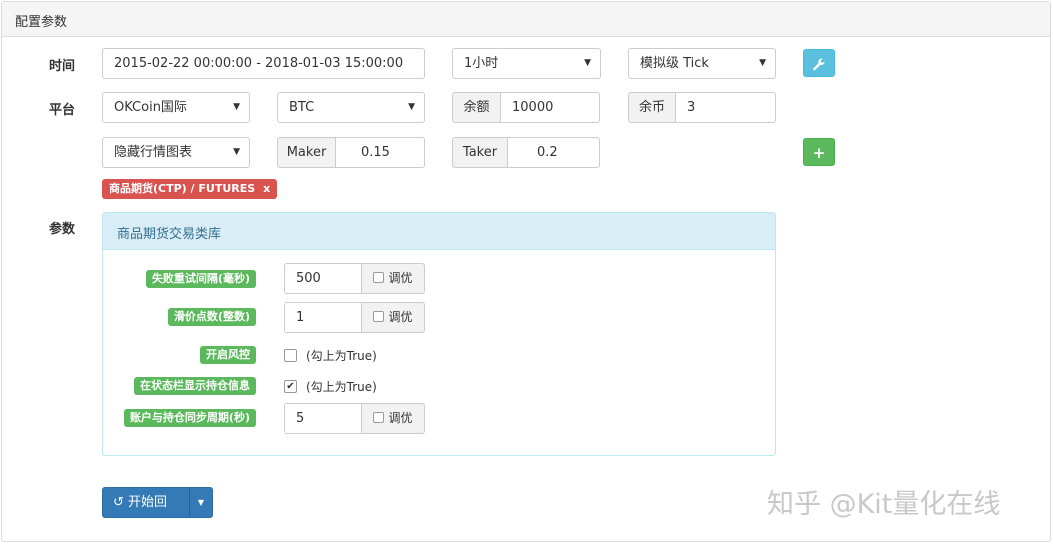 This screenshot has height=546, width=1053. What do you see at coordinates (266, 188) in the screenshot?
I see `remove-tag-button: x` at bounding box center [266, 188].